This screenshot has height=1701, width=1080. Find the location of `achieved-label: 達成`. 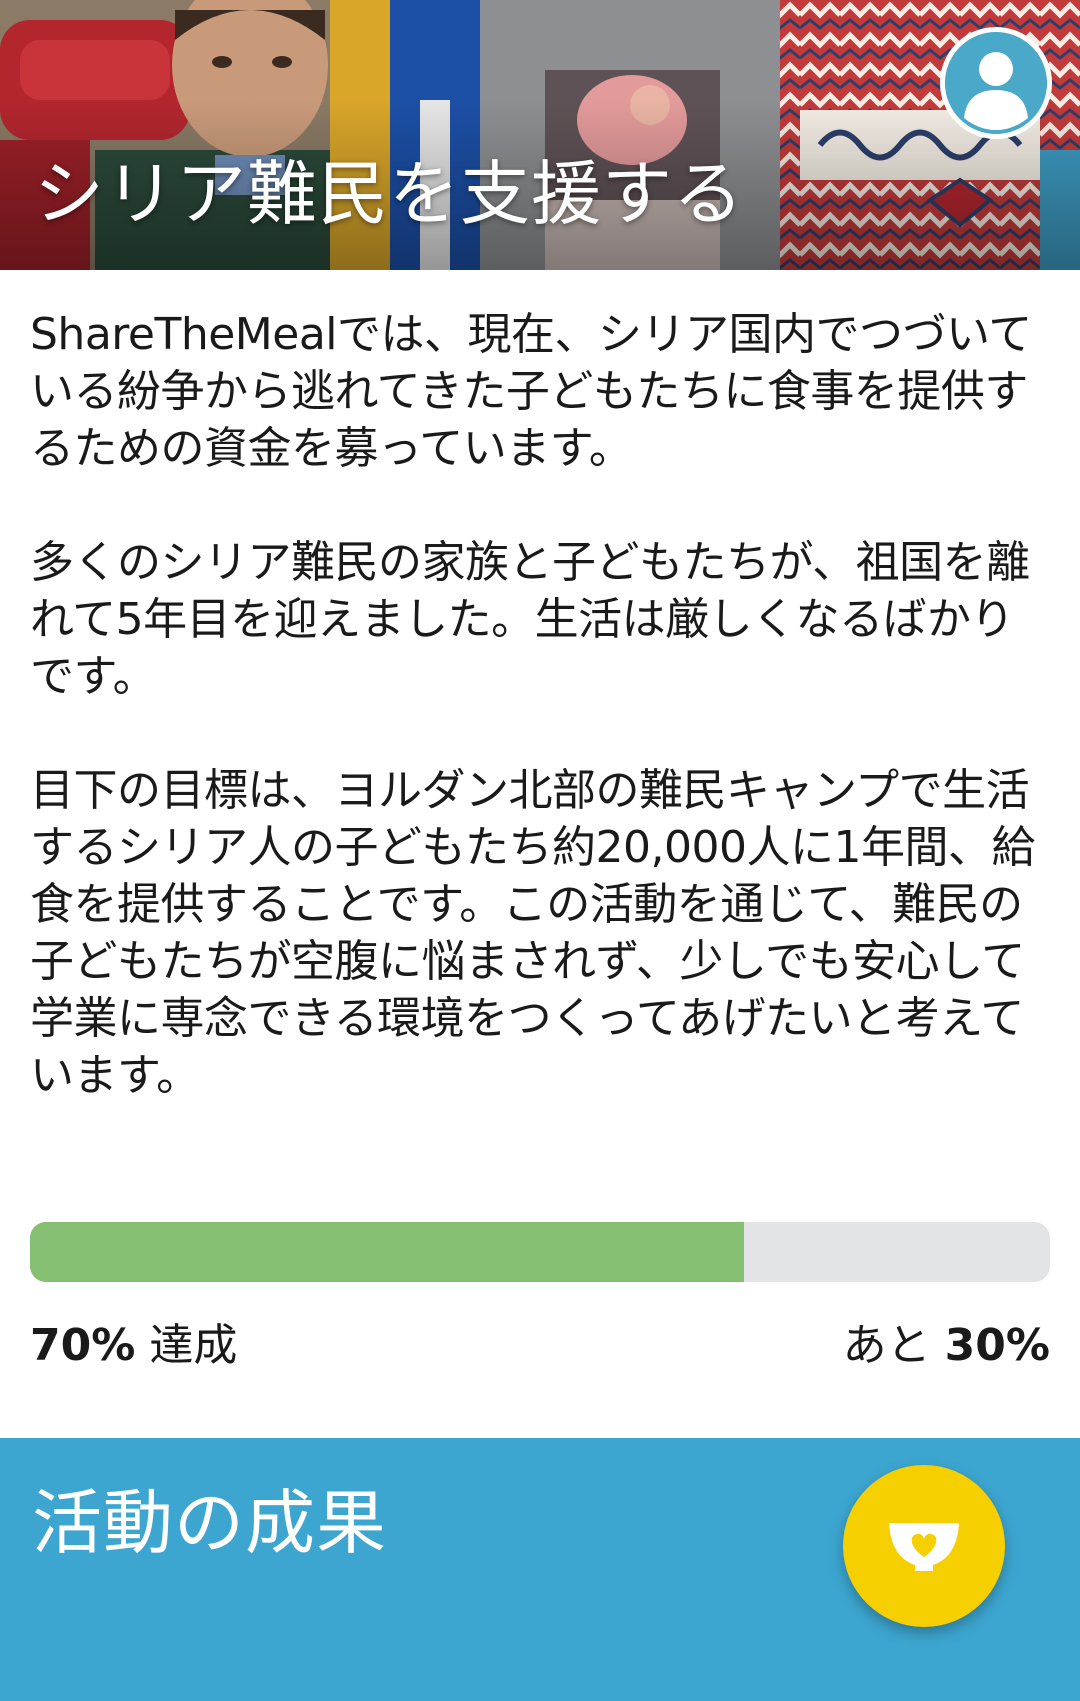

achieved-label: 達成 is located at coordinates (193, 1345).